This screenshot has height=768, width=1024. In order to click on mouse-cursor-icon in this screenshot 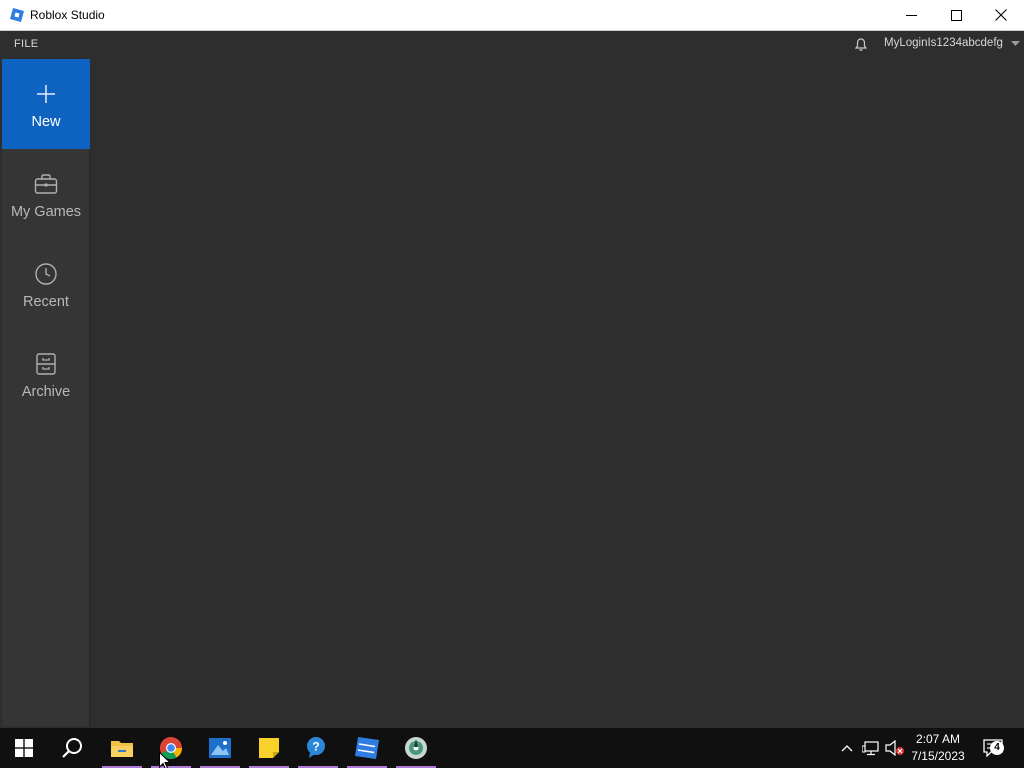, I will do `click(165, 760)`.